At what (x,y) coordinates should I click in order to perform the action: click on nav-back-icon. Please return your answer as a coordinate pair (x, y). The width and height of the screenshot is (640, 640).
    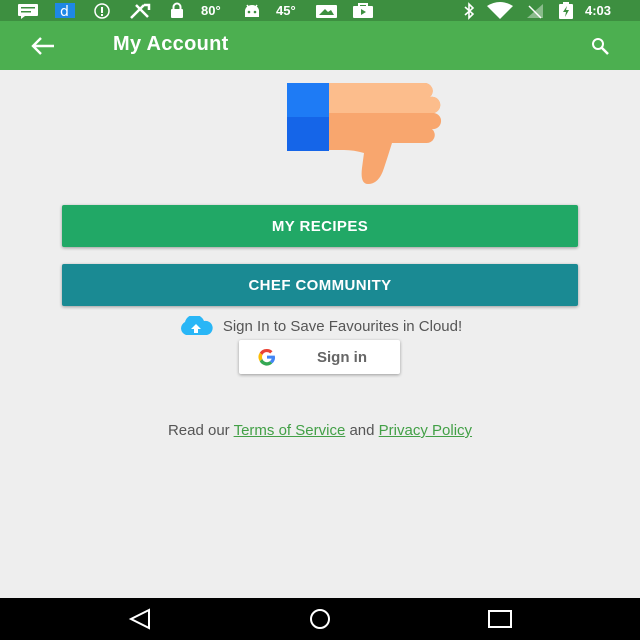
    Looking at the image, I should click on (141, 619).